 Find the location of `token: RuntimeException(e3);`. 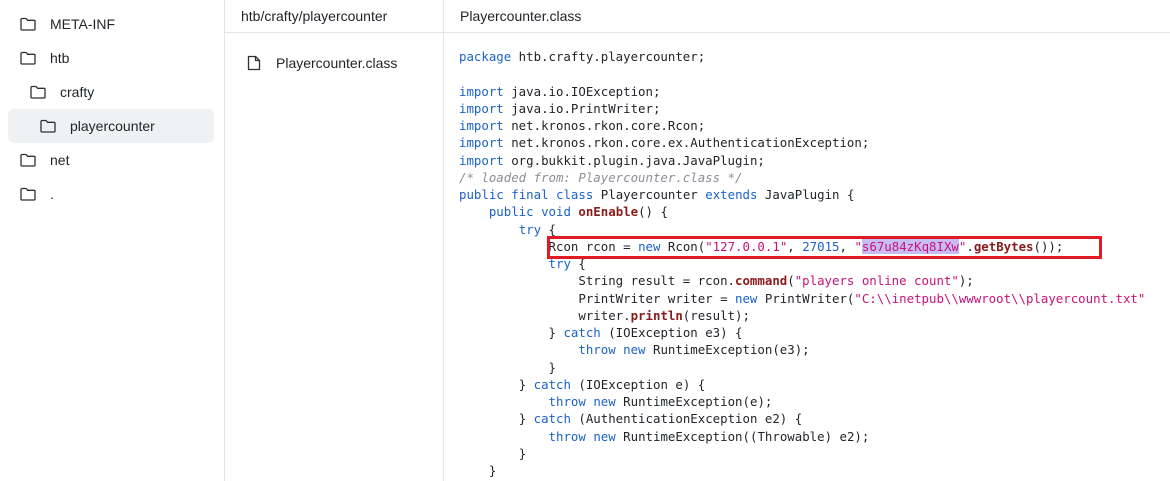

token: RuntimeException(e3); is located at coordinates (727, 350).